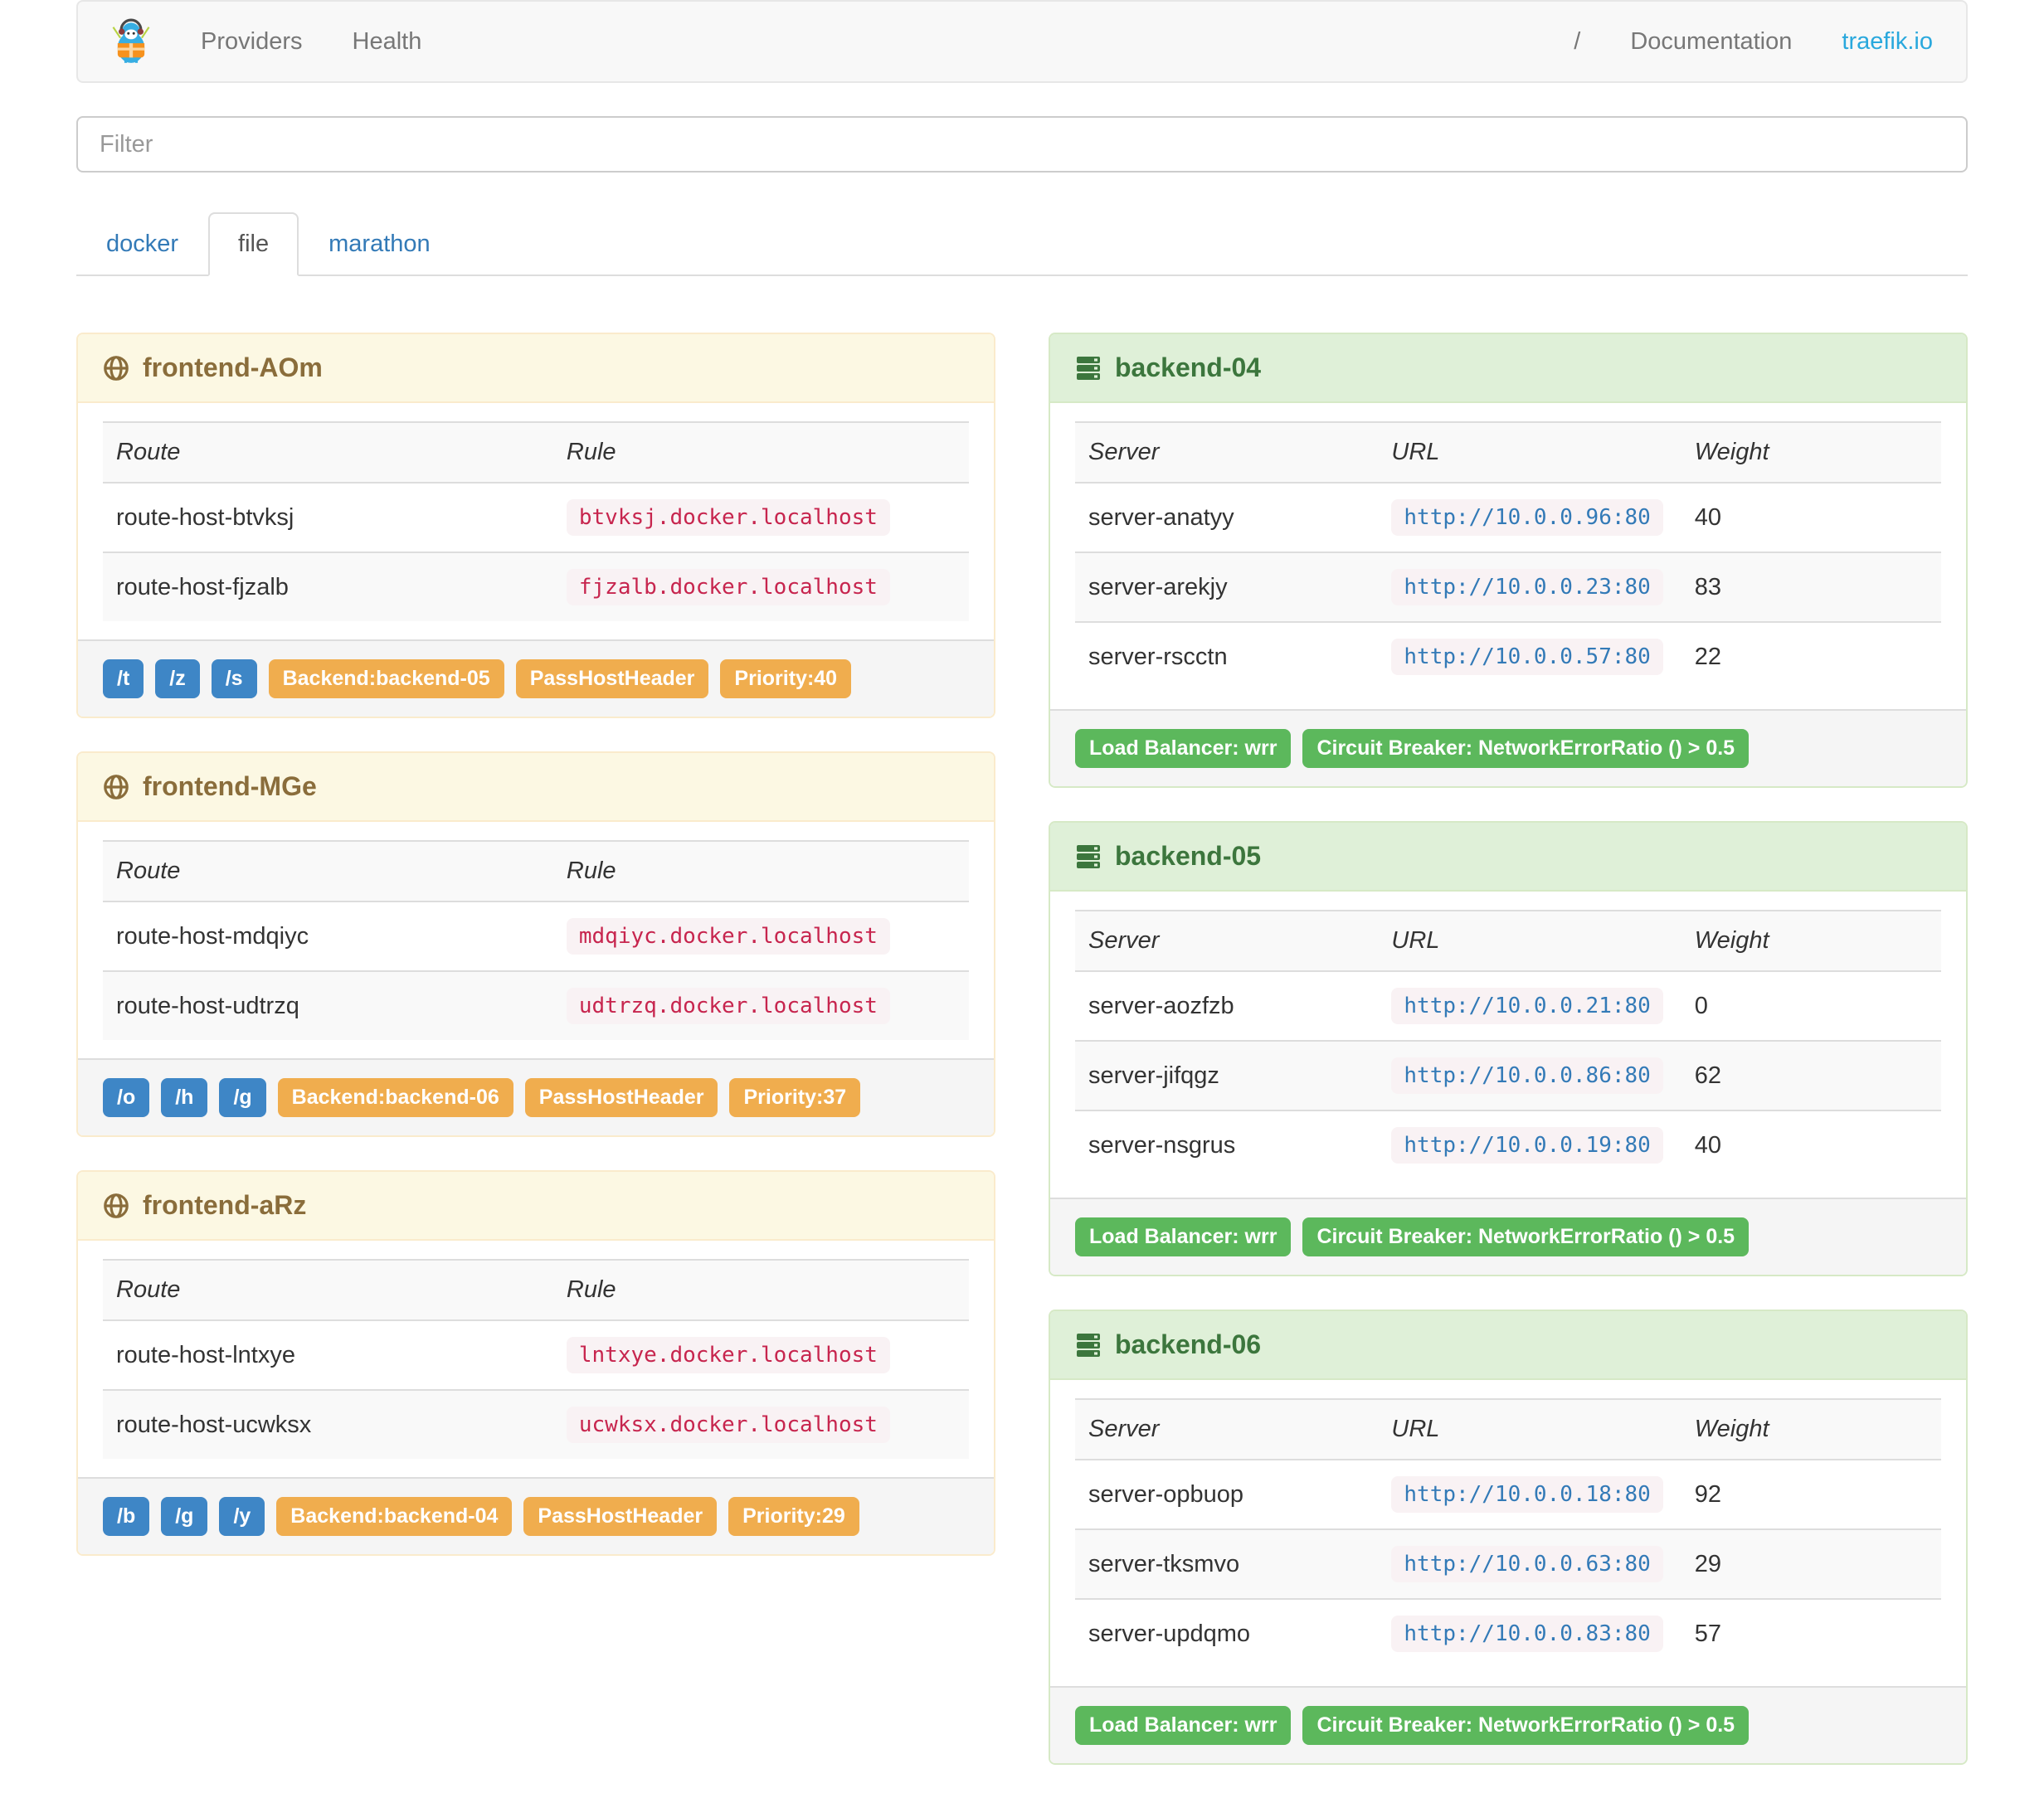  What do you see at coordinates (387, 42) in the screenshot?
I see `nav-link-health: Health` at bounding box center [387, 42].